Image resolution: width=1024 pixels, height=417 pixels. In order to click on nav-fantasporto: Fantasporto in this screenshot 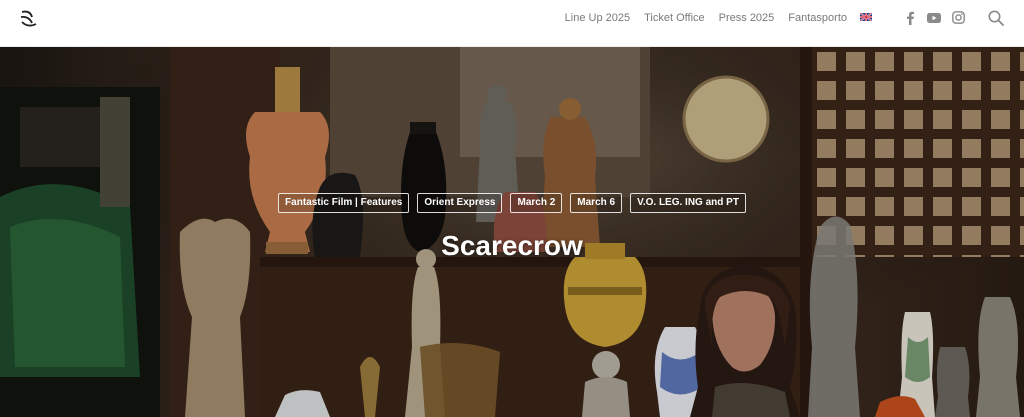, I will do `click(817, 18)`.